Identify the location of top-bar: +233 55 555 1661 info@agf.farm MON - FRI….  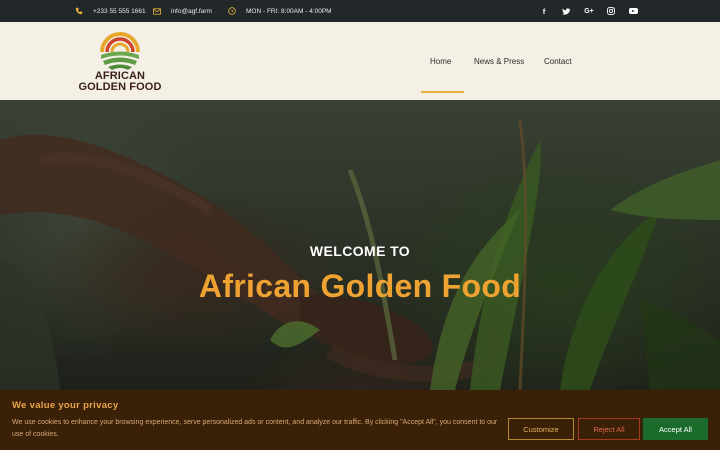
(360, 11).